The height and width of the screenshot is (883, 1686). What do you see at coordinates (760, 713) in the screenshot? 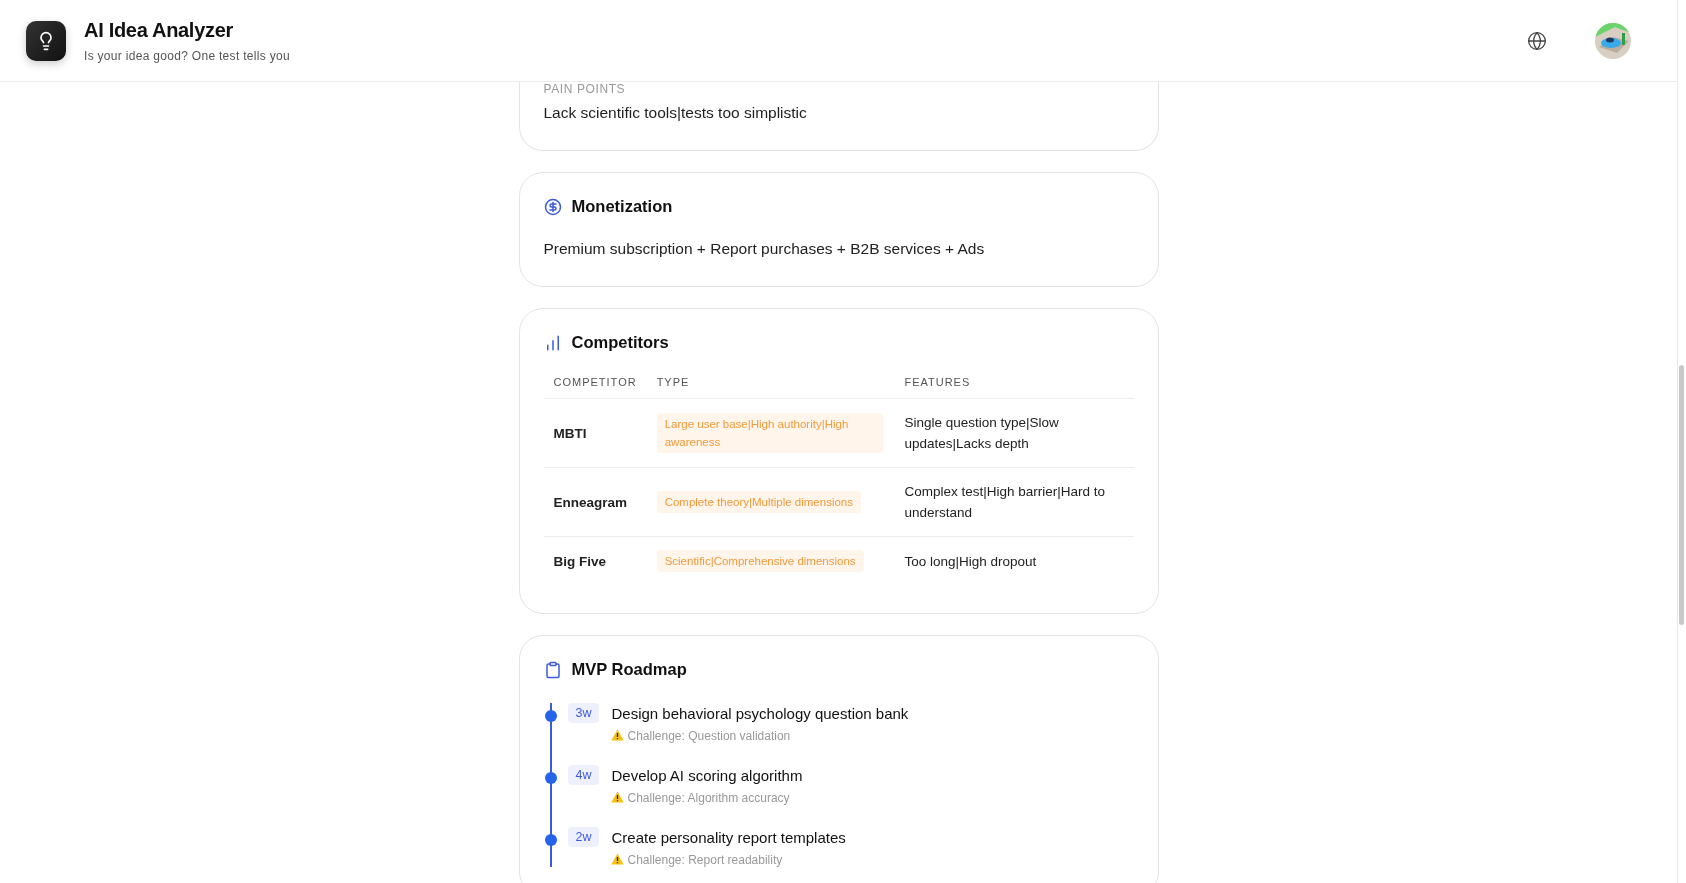
I see `task-title: Design behavioral psychology question bank` at bounding box center [760, 713].